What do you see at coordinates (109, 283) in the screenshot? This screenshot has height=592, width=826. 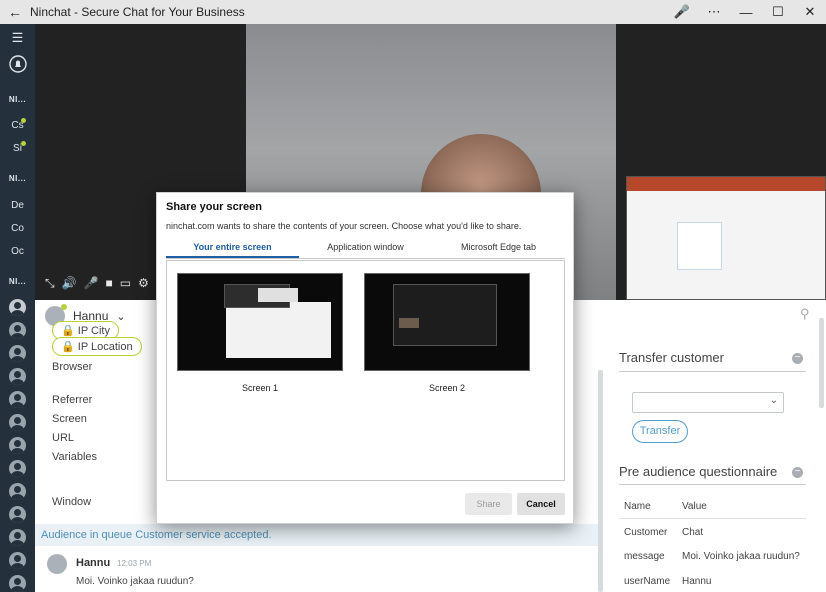 I see `camera-icon: ■` at bounding box center [109, 283].